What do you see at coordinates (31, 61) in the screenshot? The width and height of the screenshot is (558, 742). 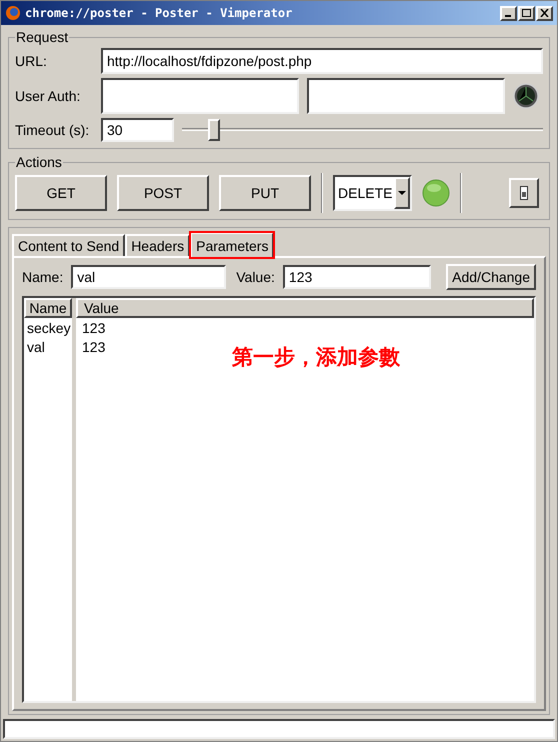 I see `url-label: URL:` at bounding box center [31, 61].